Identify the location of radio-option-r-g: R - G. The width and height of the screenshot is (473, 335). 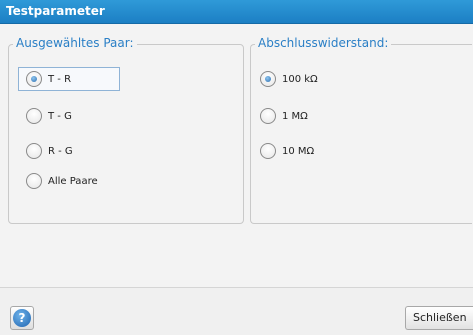
(49, 151).